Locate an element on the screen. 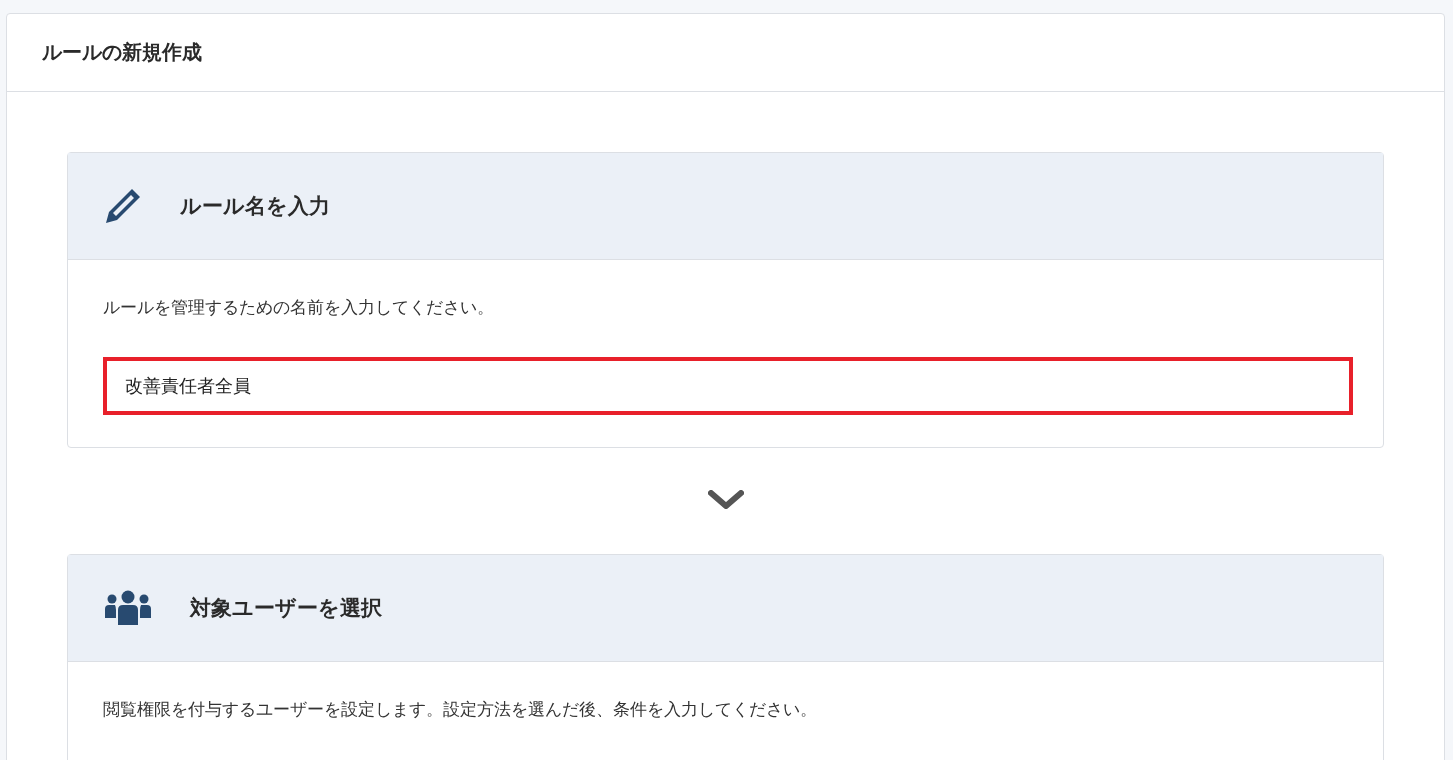 The height and width of the screenshot is (760, 1453). users-icon is located at coordinates (128, 608).